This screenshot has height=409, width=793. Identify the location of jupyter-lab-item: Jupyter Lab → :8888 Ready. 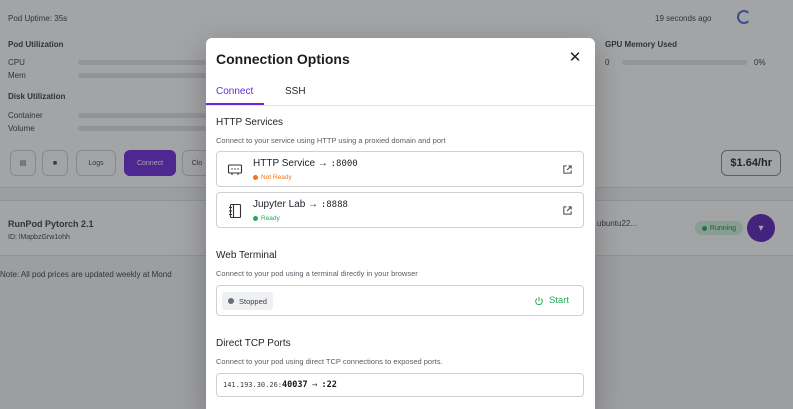
(400, 210).